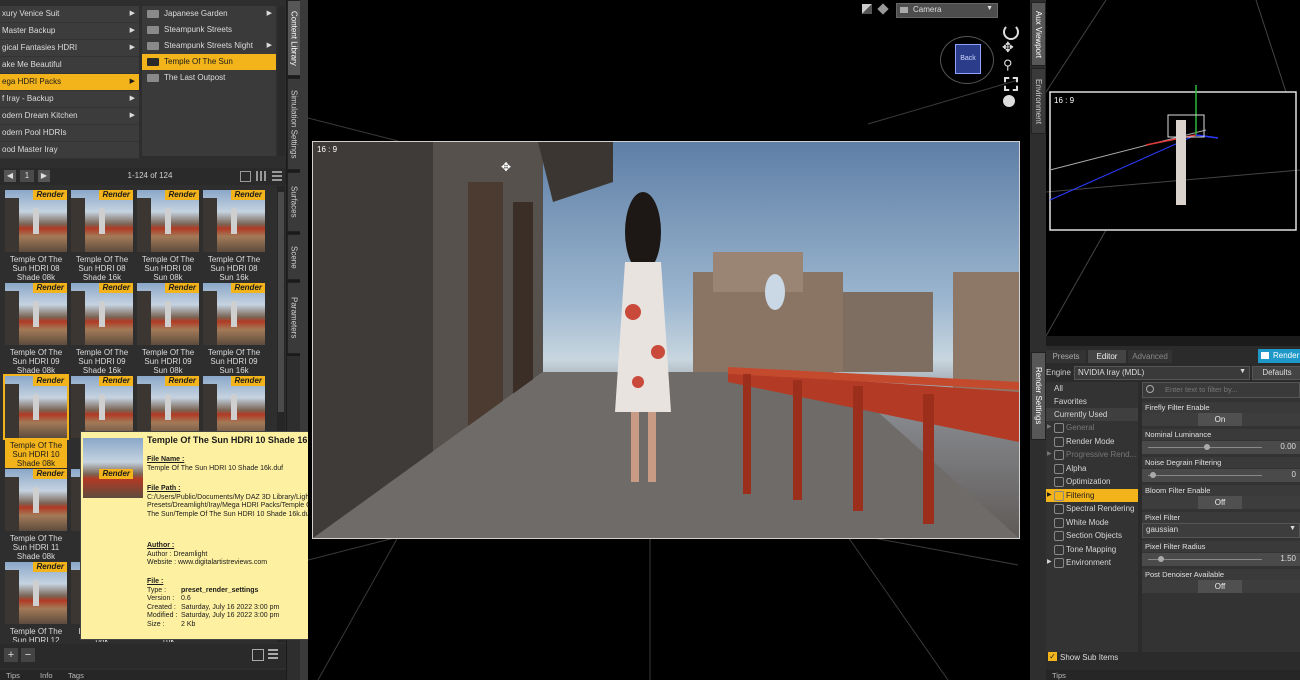 This screenshot has width=1300, height=680. What do you see at coordinates (36, 634) in the screenshot?
I see `thumbnail-caption: Temple Of The Sun HDRI 12 Shade` at bounding box center [36, 634].